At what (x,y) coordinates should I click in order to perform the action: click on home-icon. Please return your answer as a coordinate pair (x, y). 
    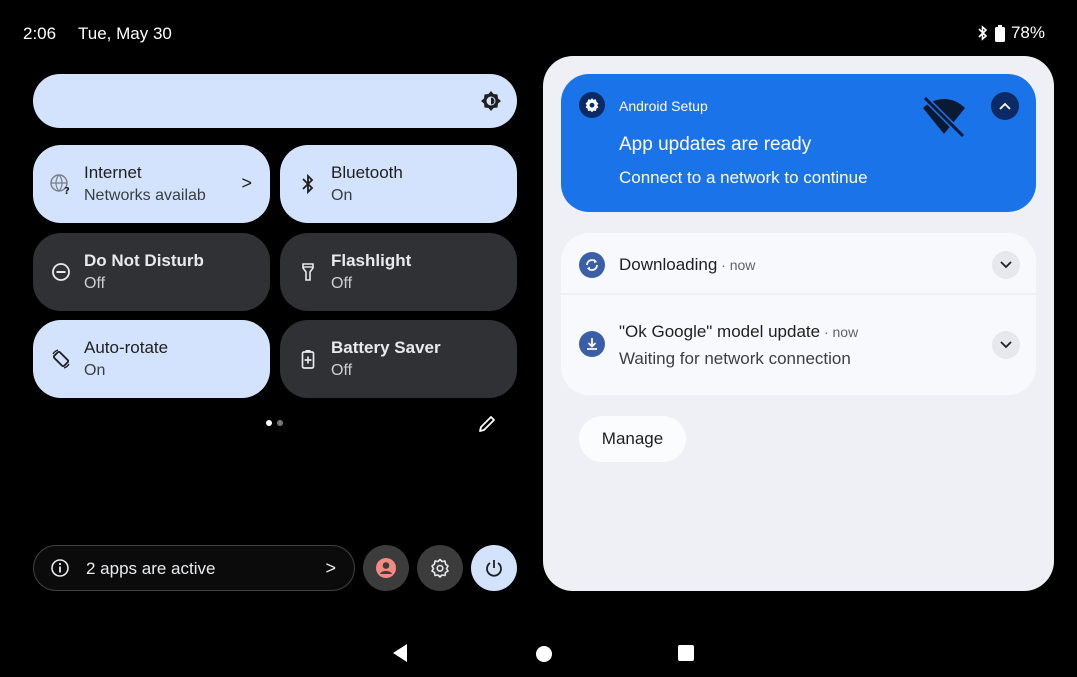
    Looking at the image, I should click on (544, 654).